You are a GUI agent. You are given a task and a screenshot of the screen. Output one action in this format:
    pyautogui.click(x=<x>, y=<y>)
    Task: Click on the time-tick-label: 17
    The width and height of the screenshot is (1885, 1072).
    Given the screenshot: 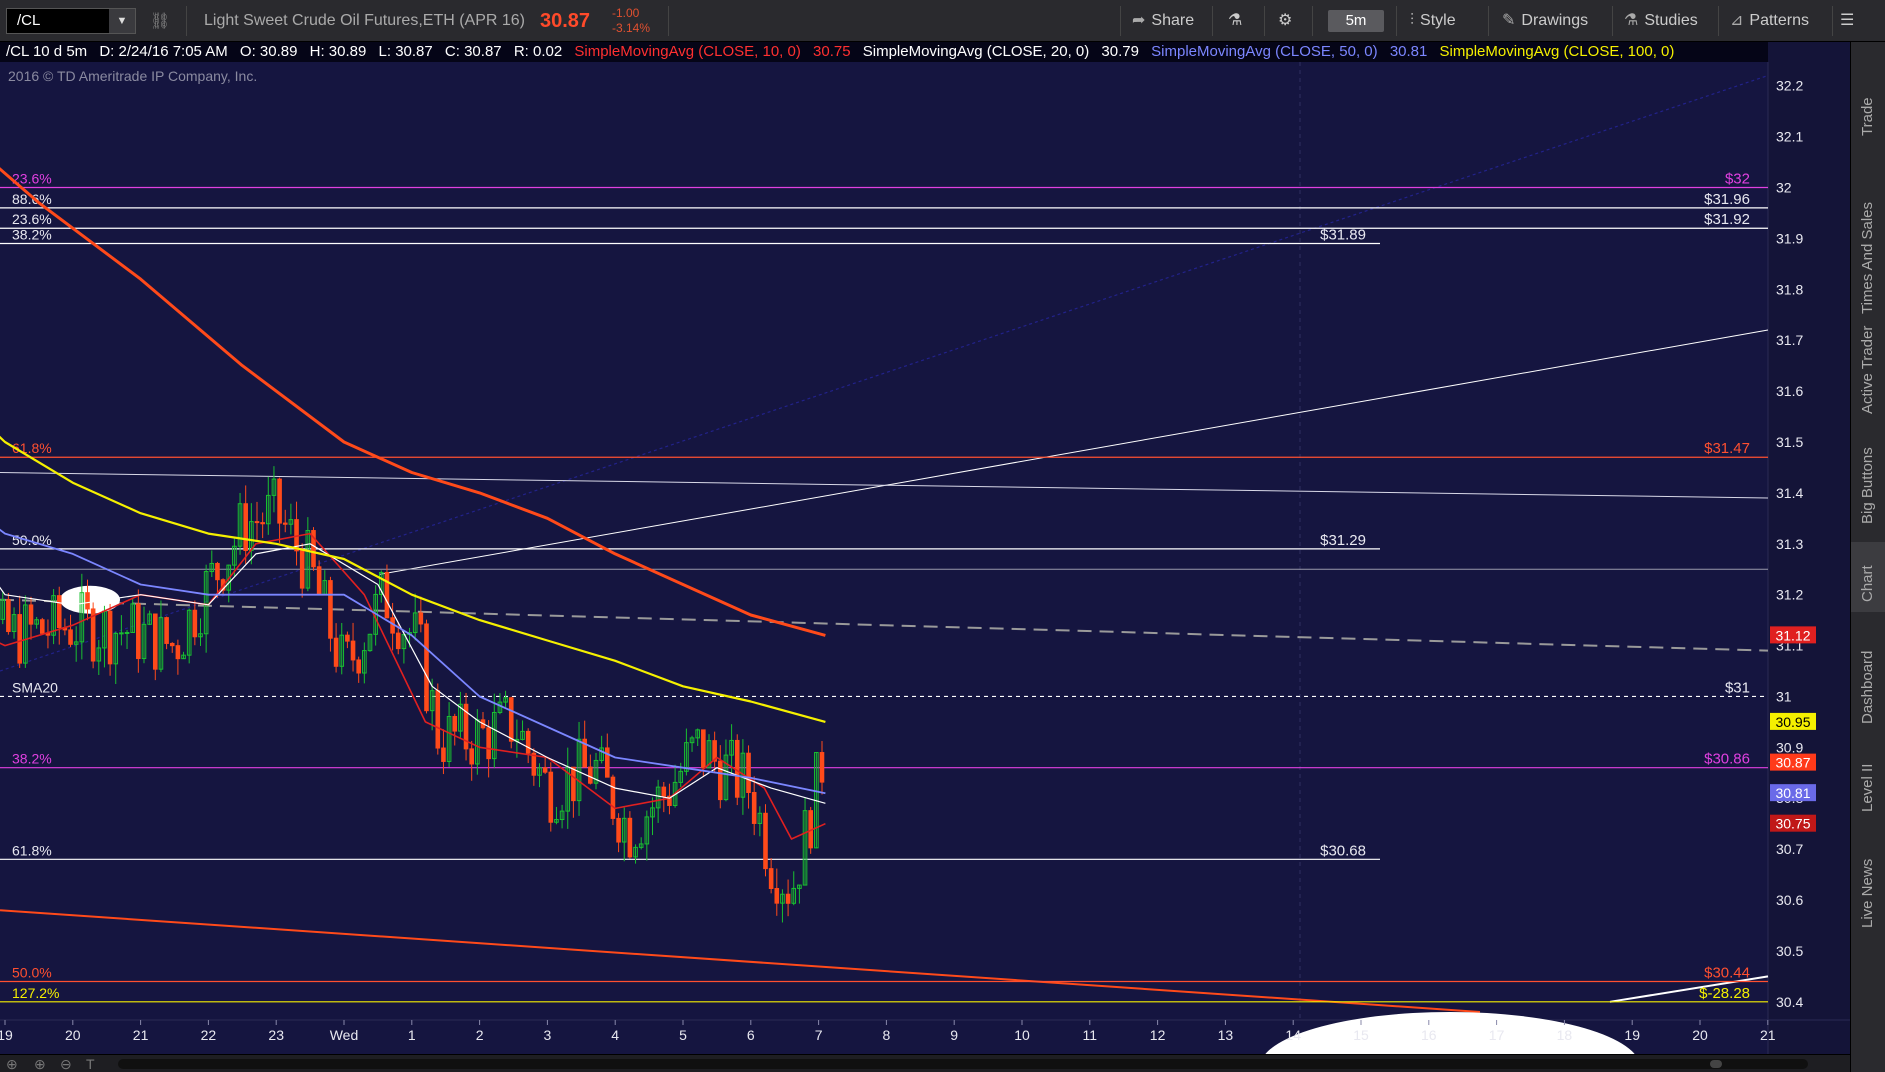 What is the action you would take?
    pyautogui.click(x=1497, y=1035)
    